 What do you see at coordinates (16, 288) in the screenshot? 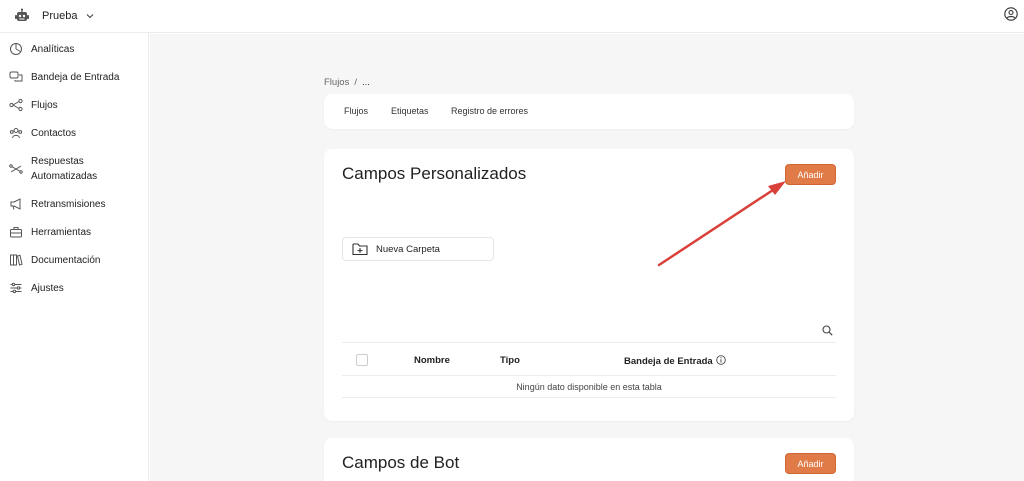
I see `sliders-icon` at bounding box center [16, 288].